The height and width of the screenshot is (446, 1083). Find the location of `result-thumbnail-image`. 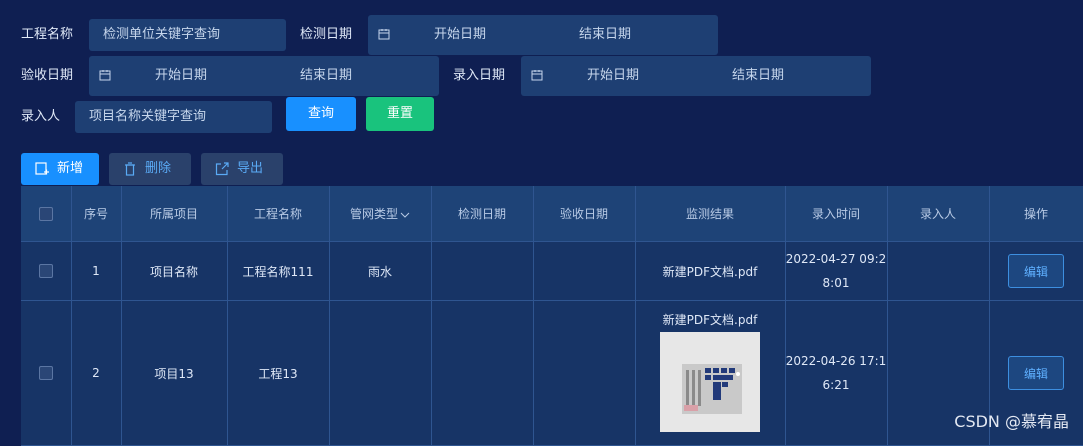

result-thumbnail-image is located at coordinates (710, 382).